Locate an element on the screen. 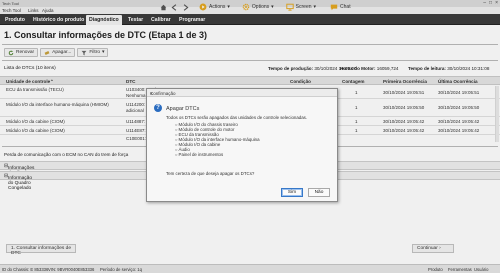 This screenshot has width=500, height=273. dialog-titlebar: Confirmação × is located at coordinates (242, 93).